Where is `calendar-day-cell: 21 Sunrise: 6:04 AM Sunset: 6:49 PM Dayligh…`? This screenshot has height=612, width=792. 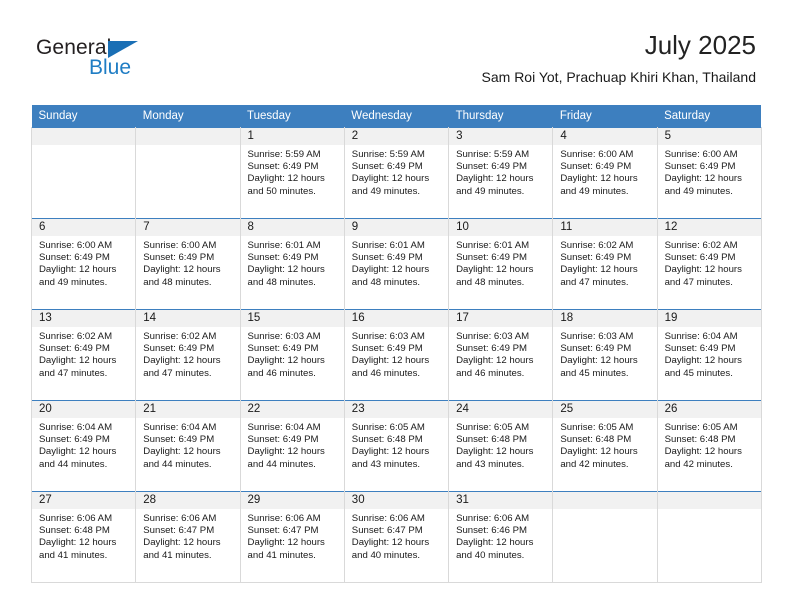
calendar-day-cell: 21 Sunrise: 6:04 AM Sunset: 6:49 PM Dayligh… is located at coordinates (188, 446).